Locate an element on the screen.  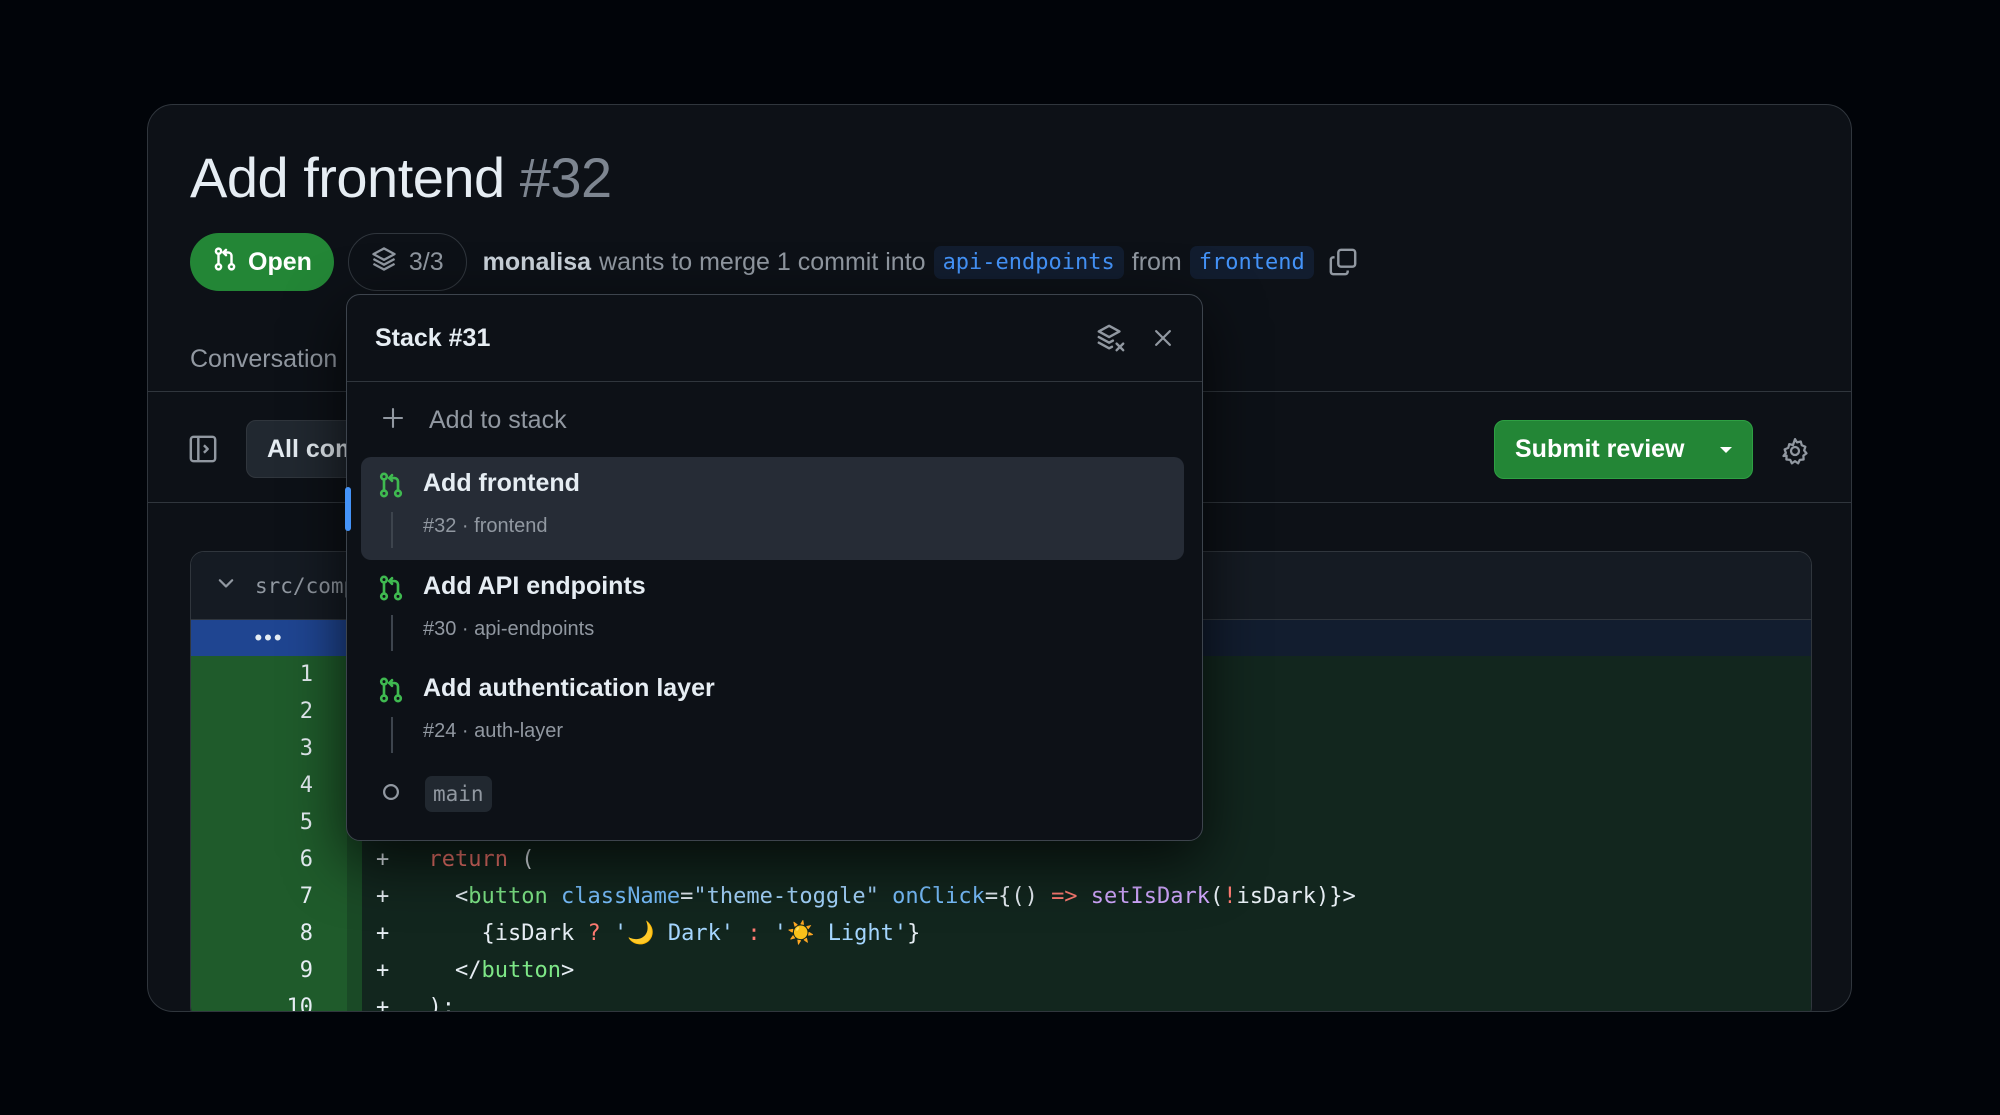
line-number: 1 is located at coordinates (269, 674).